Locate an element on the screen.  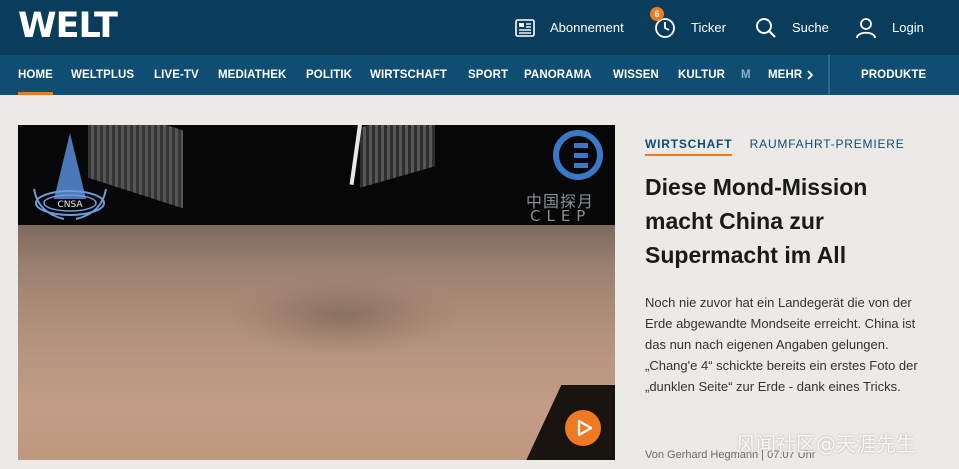
abonnement-link: Abonnement is located at coordinates (569, 27).